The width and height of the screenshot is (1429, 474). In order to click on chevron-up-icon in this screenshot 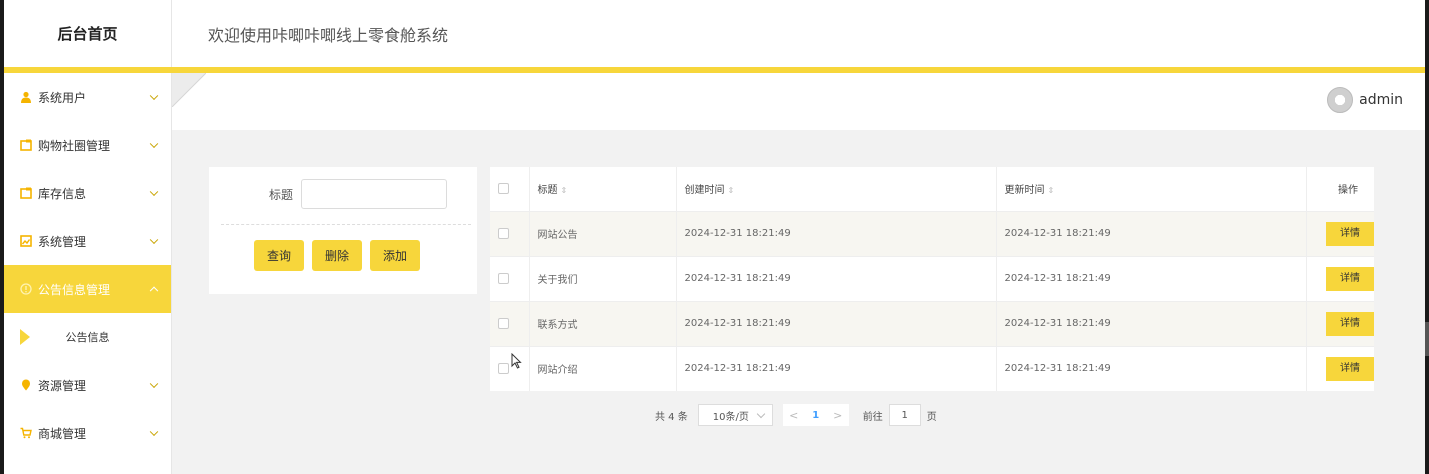, I will do `click(154, 291)`.